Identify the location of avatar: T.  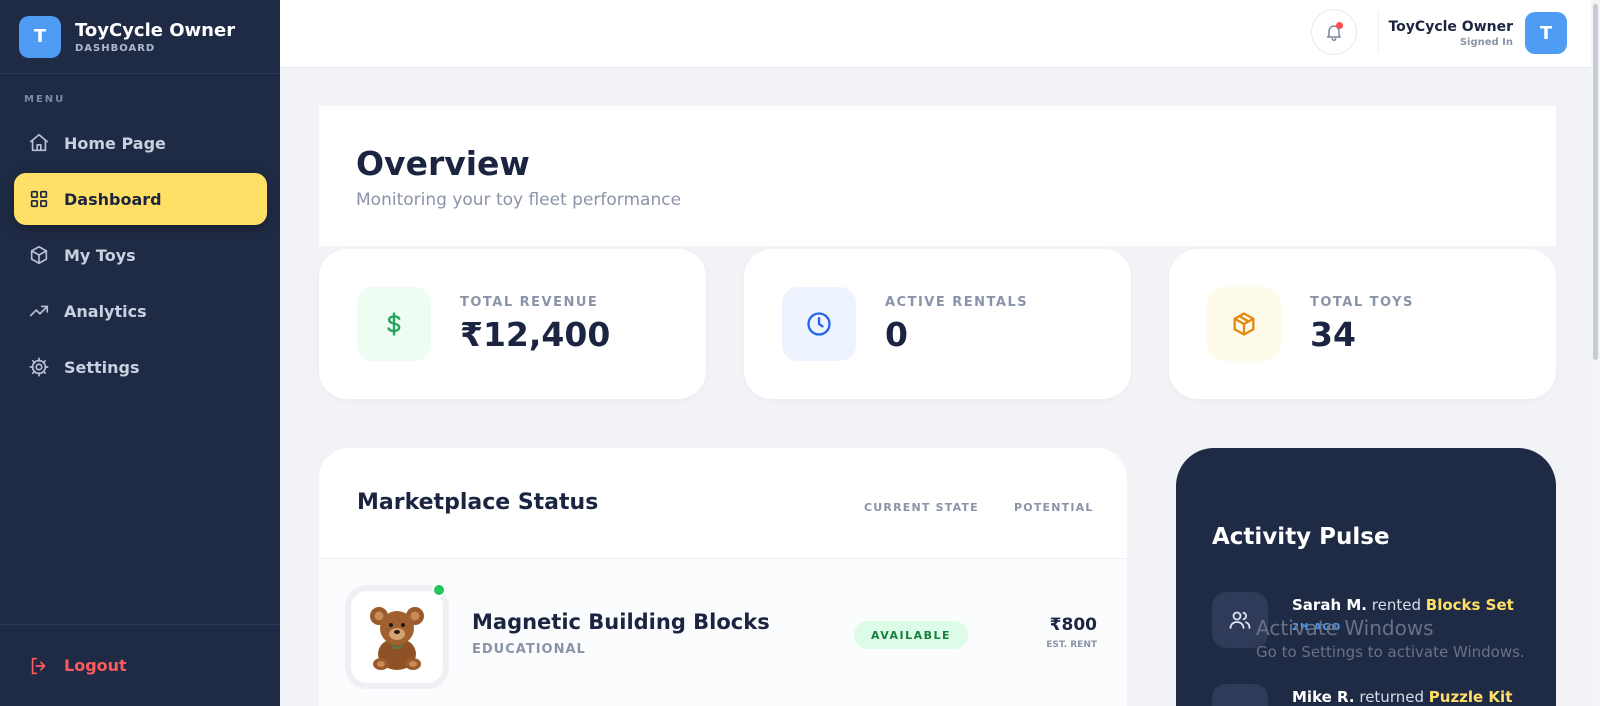
(1546, 33).